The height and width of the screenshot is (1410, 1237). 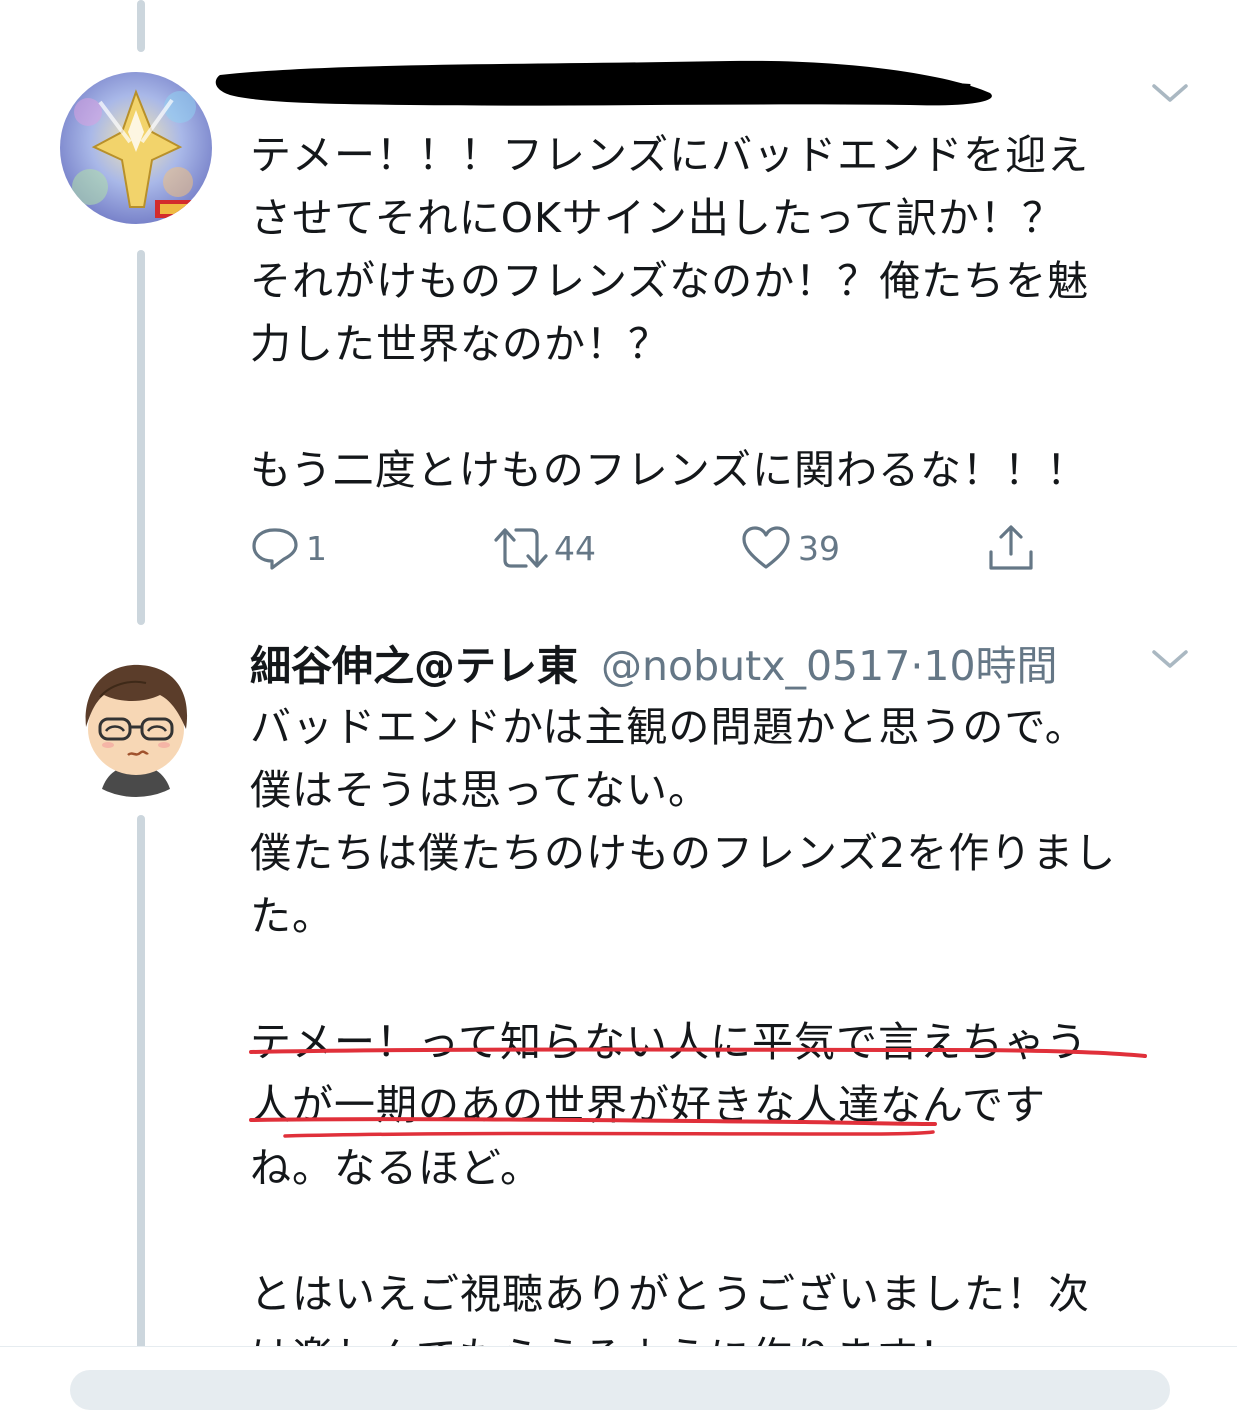 I want to click on tweet-1-line: それがけものフレンズなのか！？俺たちを魅, so click(x=670, y=281).